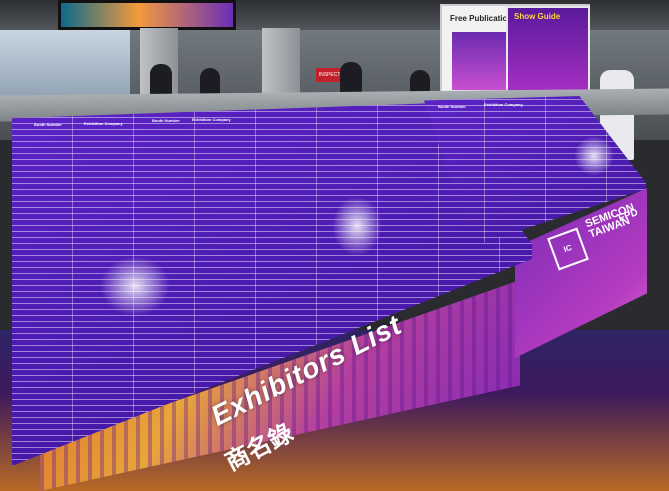 Image resolution: width=669 pixels, height=491 pixels. Describe the element at coordinates (481, 18) in the screenshot. I see `publication-label: Free Publication` at that location.